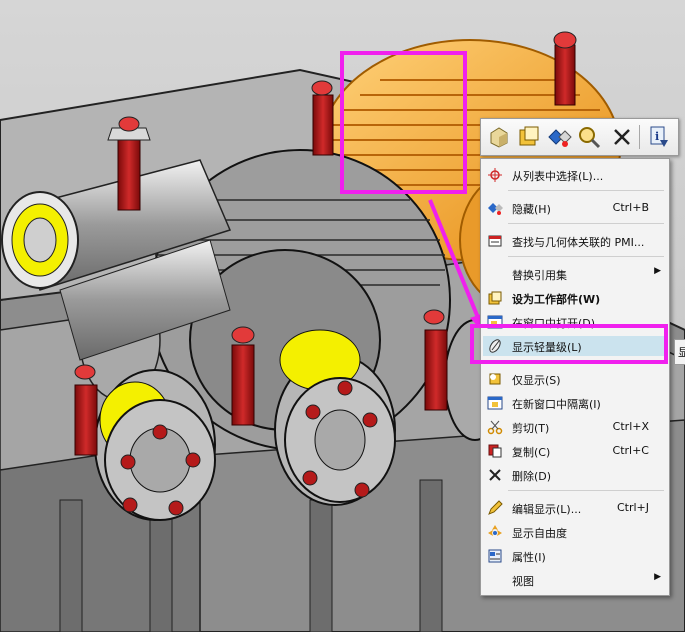 Image resolution: width=685 pixels, height=632 pixels. I want to click on menu-item-view: 视图 ▶, so click(575, 580).